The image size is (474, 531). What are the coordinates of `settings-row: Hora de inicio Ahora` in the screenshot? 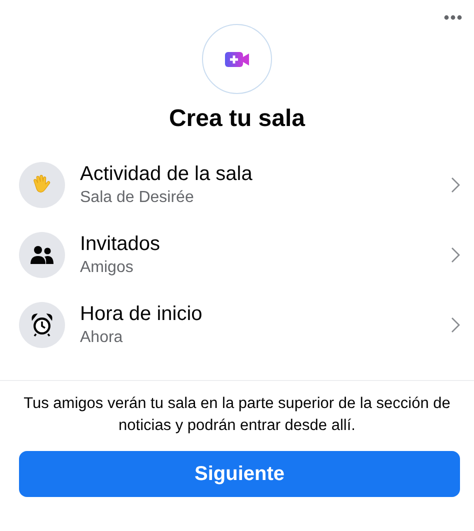 It's located at (237, 325).